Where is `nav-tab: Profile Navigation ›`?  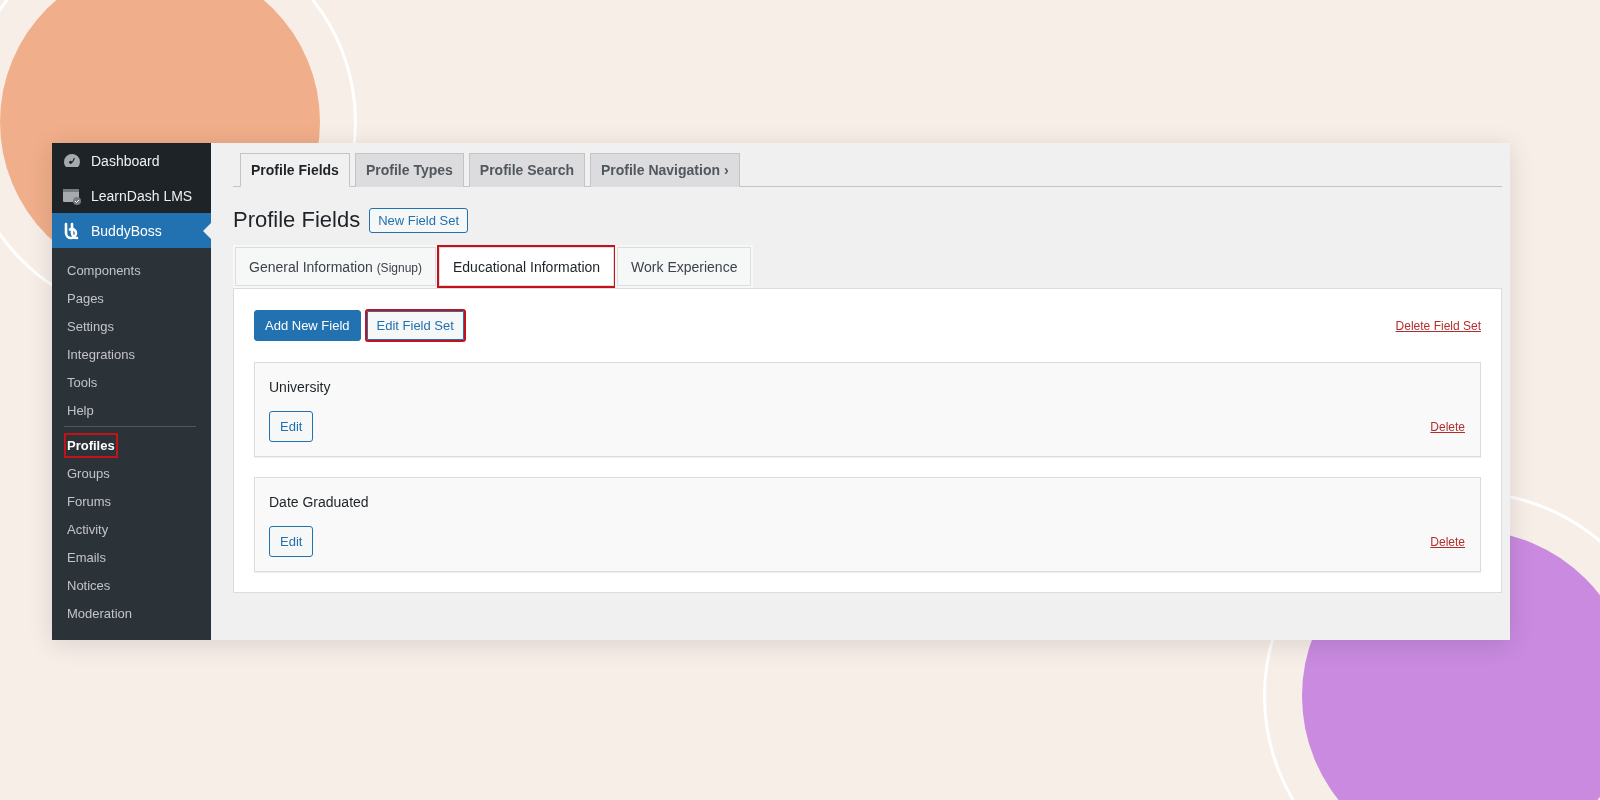 nav-tab: Profile Navigation › is located at coordinates (664, 170).